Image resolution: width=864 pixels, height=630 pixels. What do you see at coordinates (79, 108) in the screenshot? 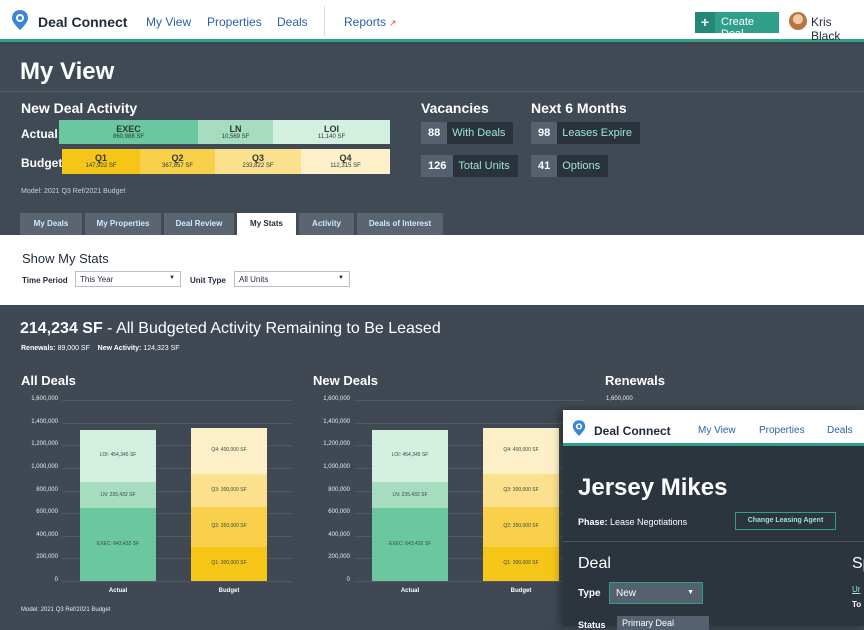
I see `new-deal-activity-title: New Deal Activity` at bounding box center [79, 108].